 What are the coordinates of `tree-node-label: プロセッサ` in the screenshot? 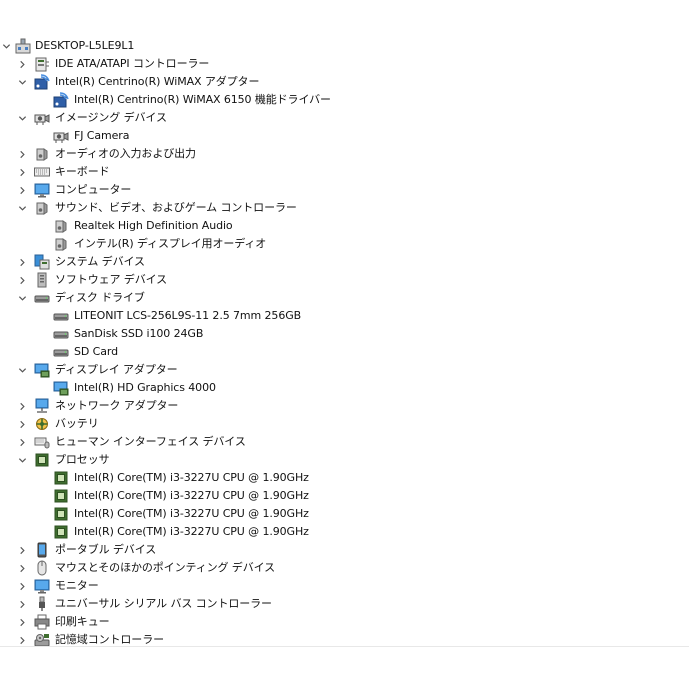 It's located at (82, 459).